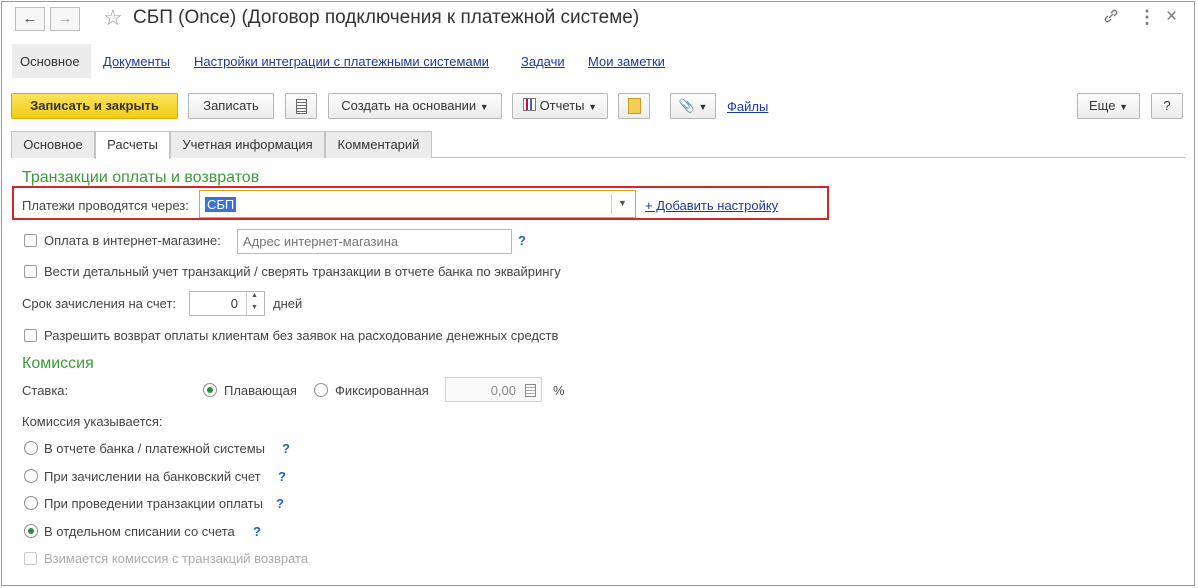 This screenshot has height=588, width=1198. What do you see at coordinates (132, 145) in the screenshot?
I see `tab-settlements: Расчеты` at bounding box center [132, 145].